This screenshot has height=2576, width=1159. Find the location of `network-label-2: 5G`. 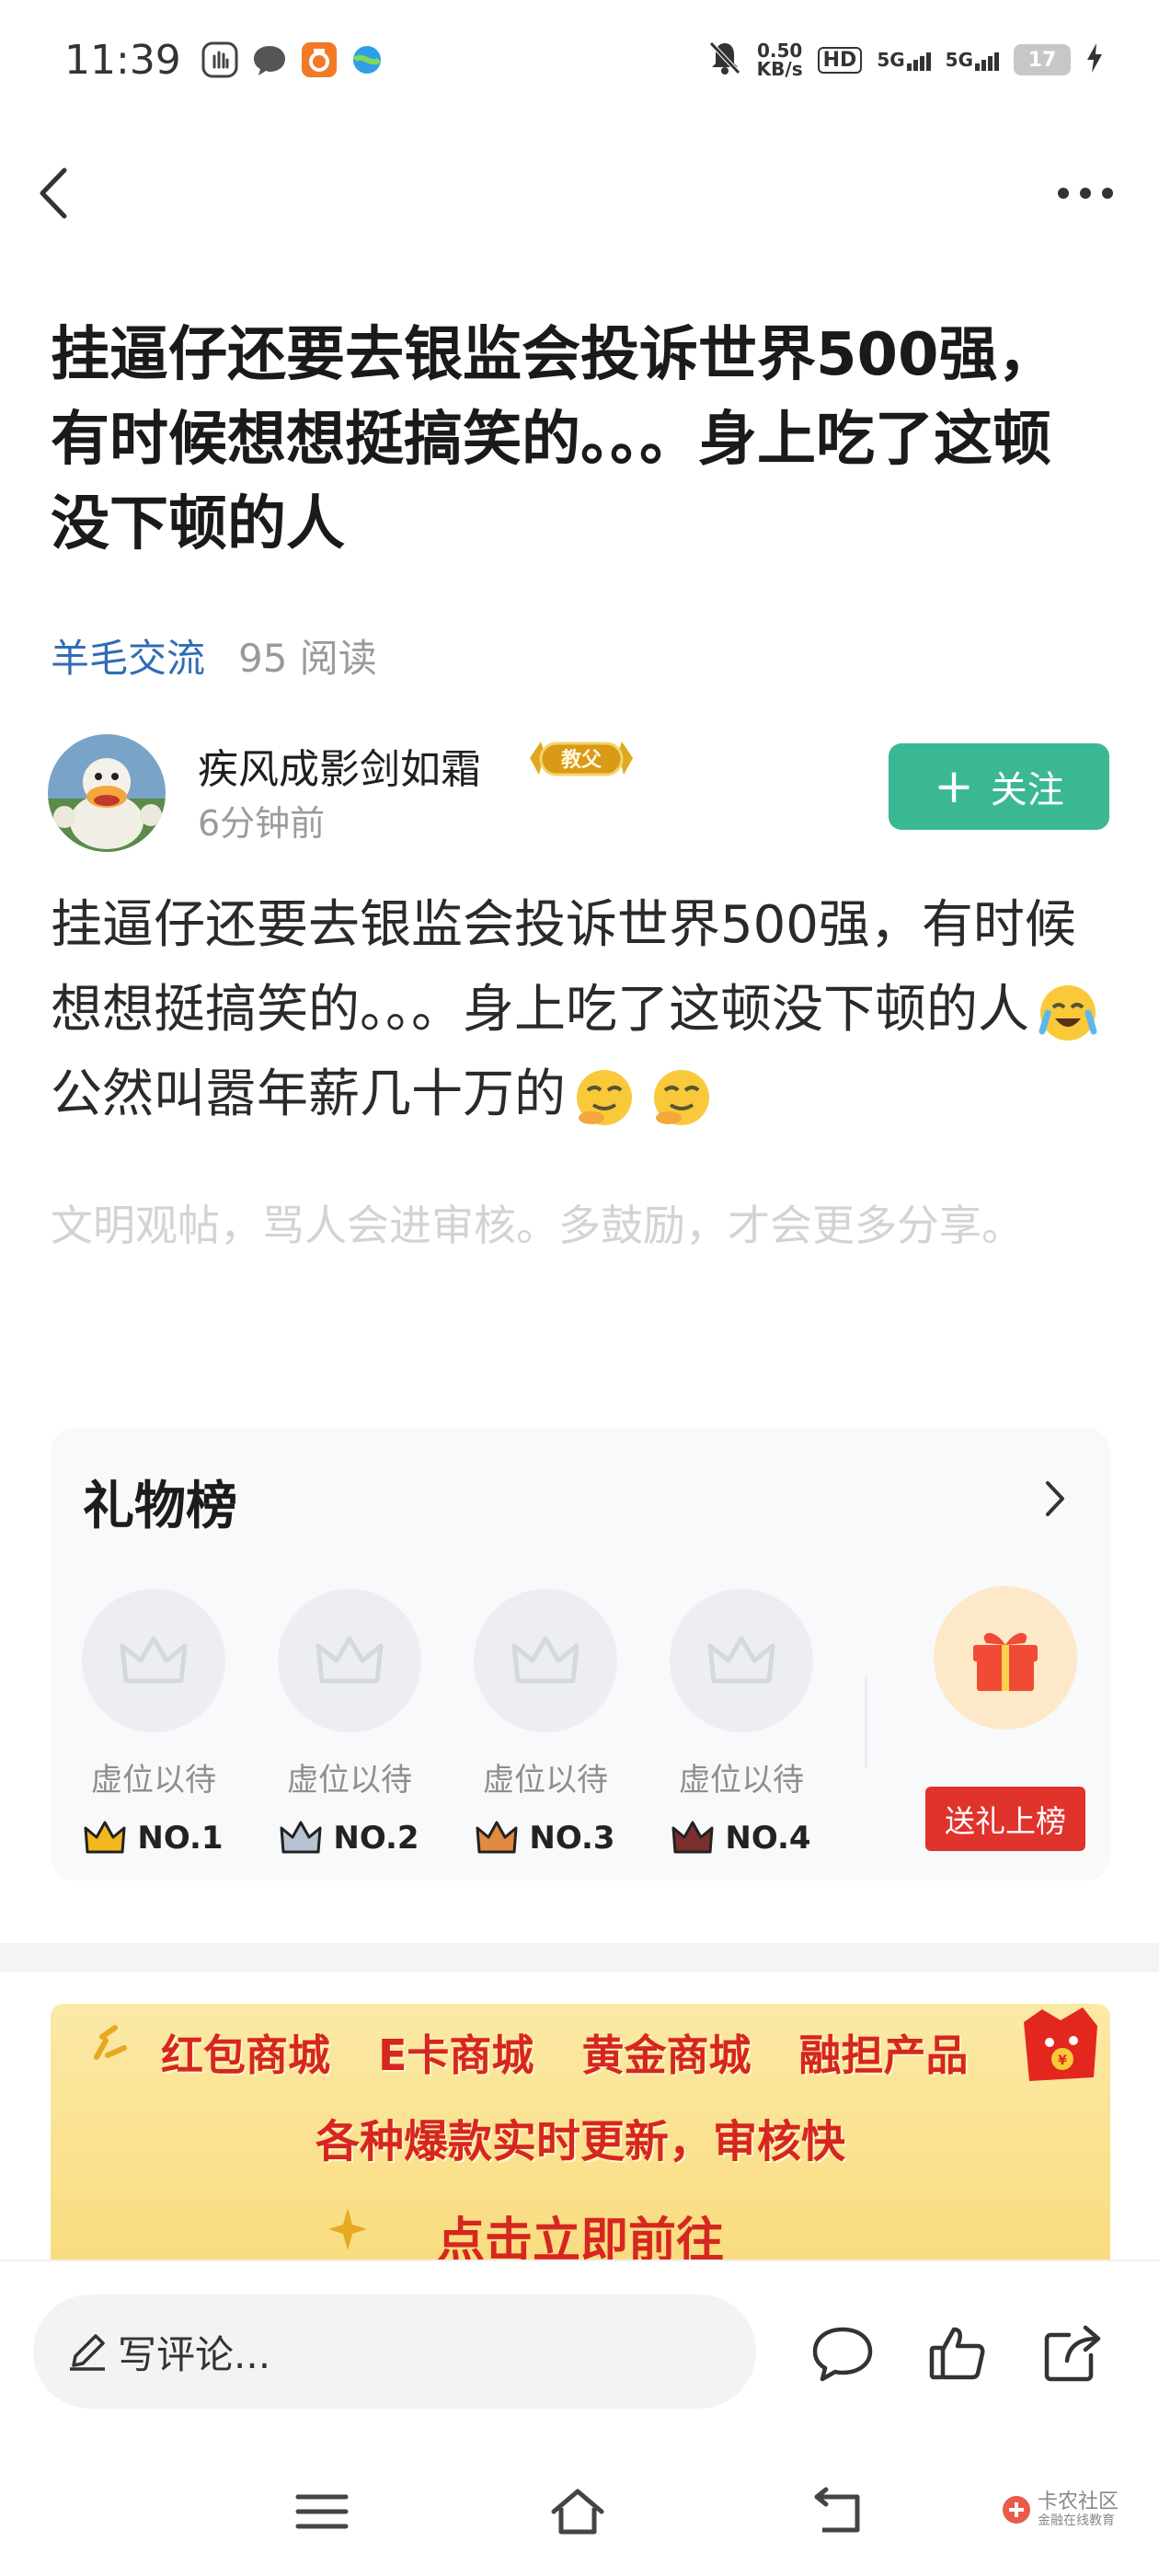

network-label-2: 5G is located at coordinates (959, 60).